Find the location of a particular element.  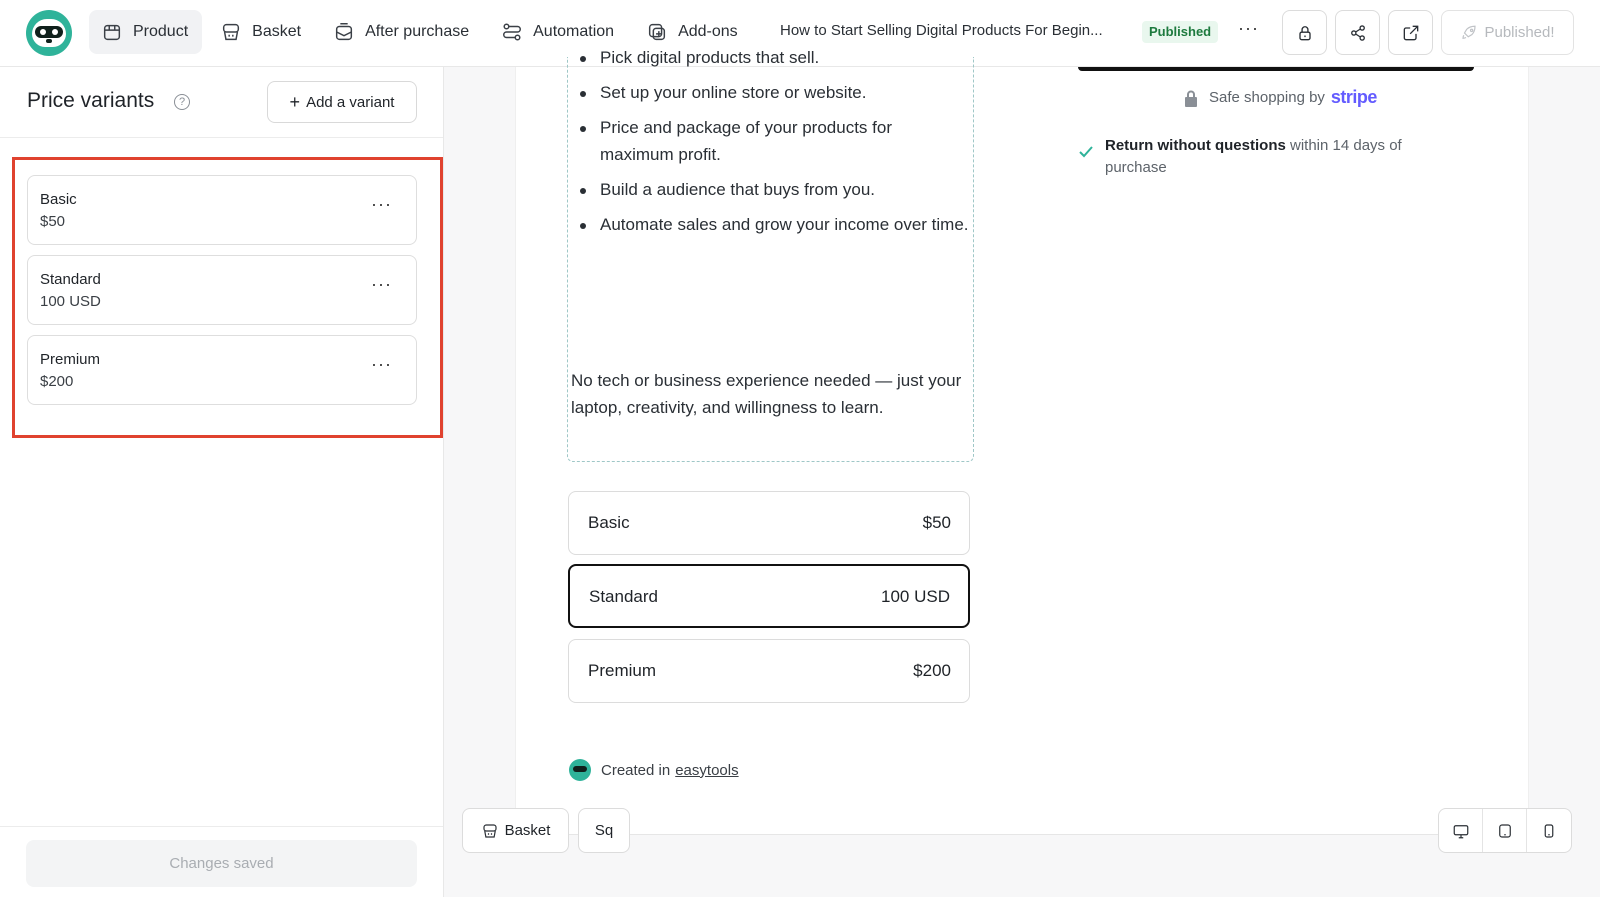

panel-header: Price variants ? + Add a variant is located at coordinates (221, 102).